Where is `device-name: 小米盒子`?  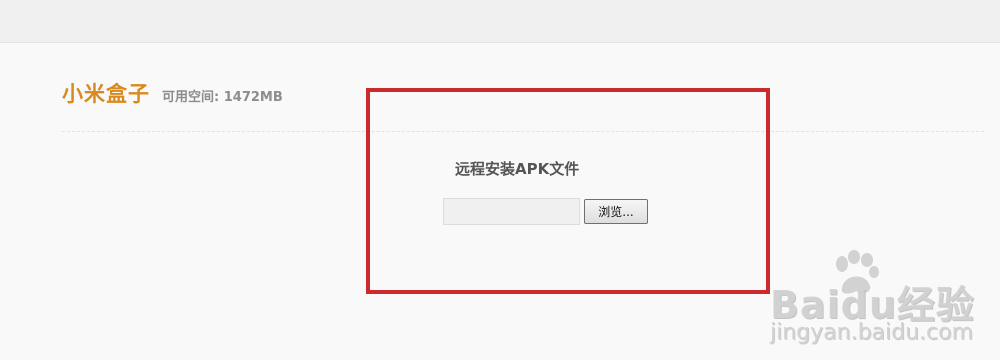 device-name: 小米盒子 is located at coordinates (106, 94).